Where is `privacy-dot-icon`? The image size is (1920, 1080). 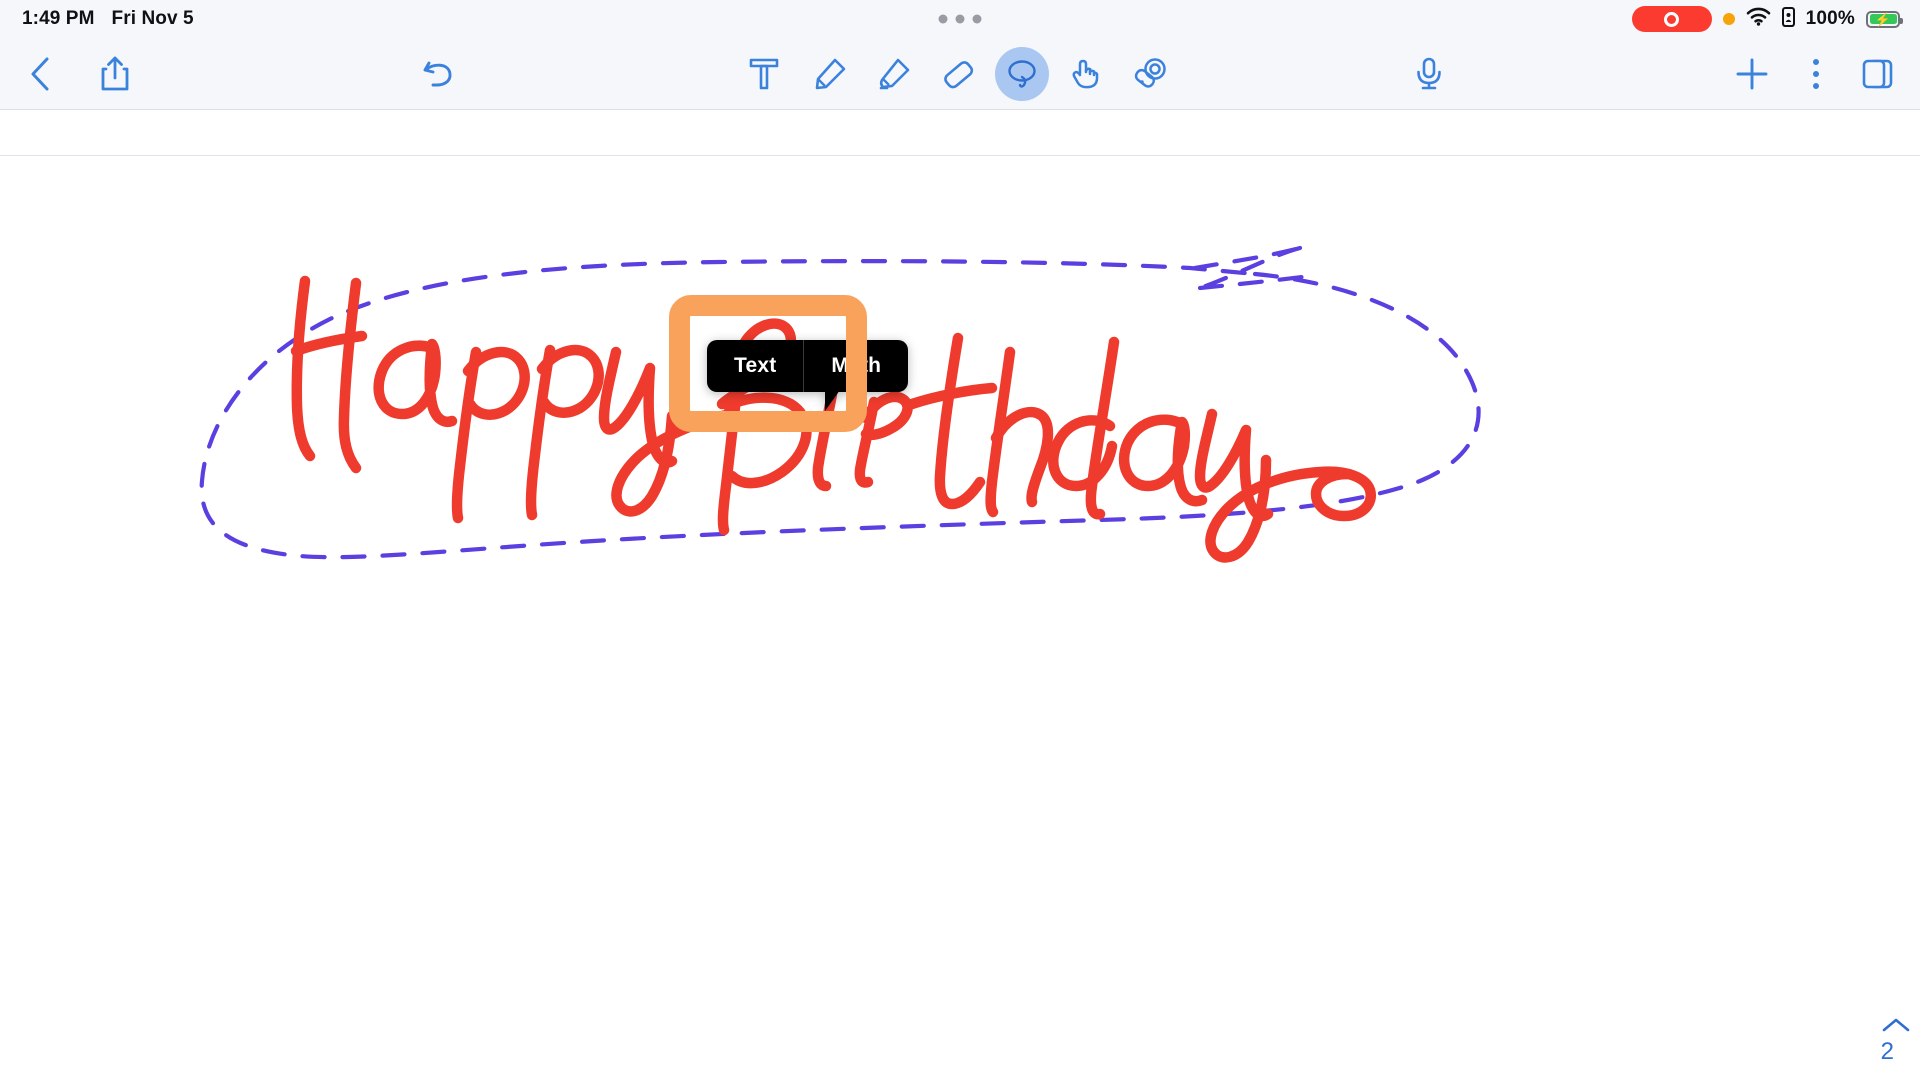
privacy-dot-icon is located at coordinates (1728, 19).